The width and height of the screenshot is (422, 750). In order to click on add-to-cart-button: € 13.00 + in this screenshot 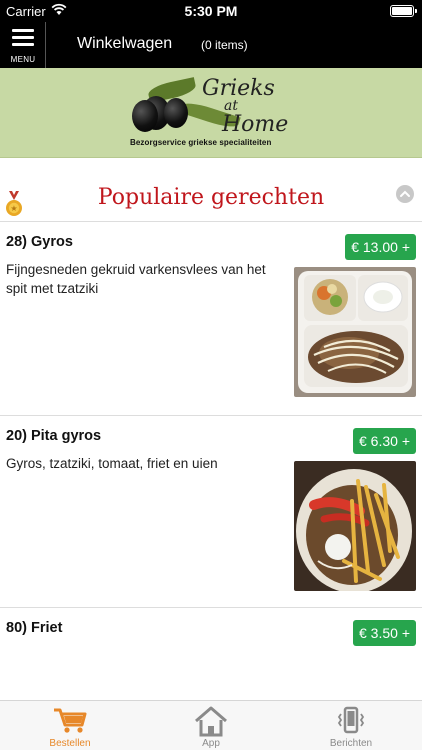, I will do `click(380, 247)`.